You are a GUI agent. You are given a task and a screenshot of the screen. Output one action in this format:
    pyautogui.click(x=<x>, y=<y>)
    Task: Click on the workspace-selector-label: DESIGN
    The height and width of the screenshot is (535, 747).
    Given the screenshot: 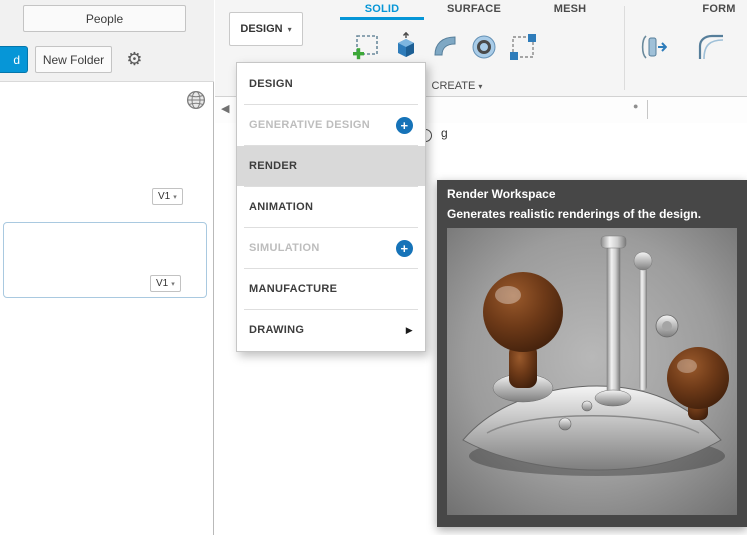 What is the action you would take?
    pyautogui.click(x=261, y=29)
    